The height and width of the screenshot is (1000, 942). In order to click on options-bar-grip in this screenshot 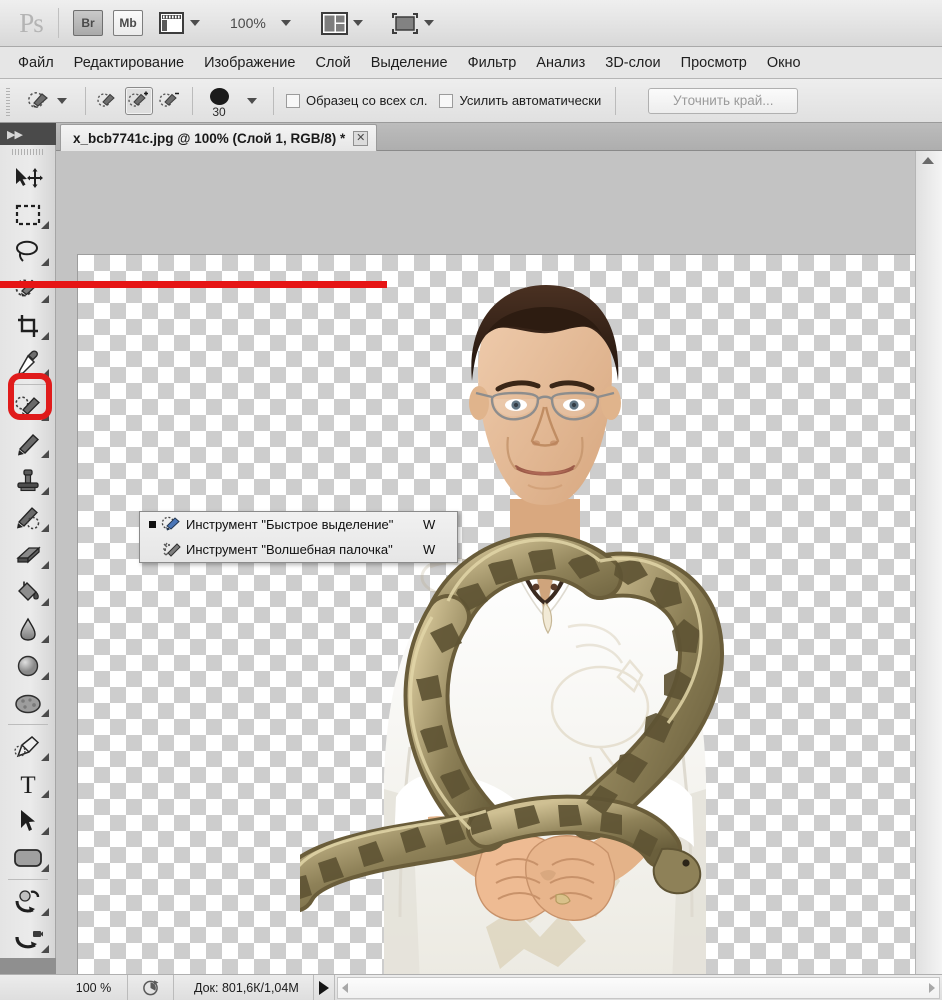, I will do `click(9, 100)`.